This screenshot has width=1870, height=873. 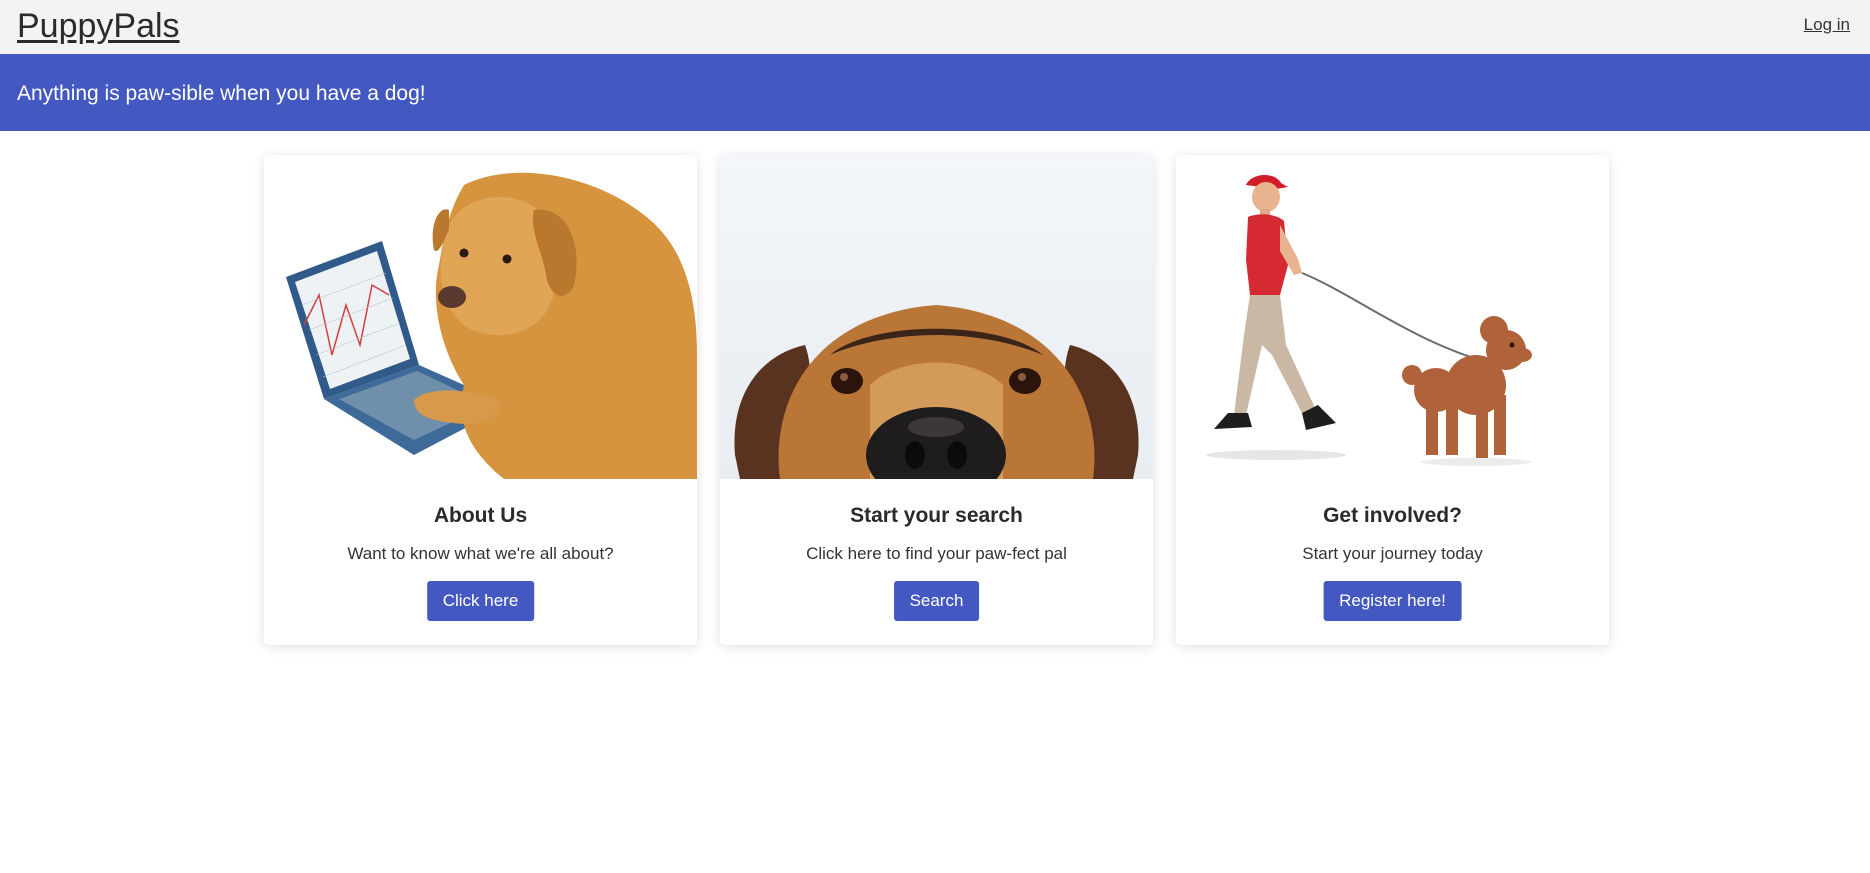 What do you see at coordinates (480, 515) in the screenshot?
I see `card-title: About Us` at bounding box center [480, 515].